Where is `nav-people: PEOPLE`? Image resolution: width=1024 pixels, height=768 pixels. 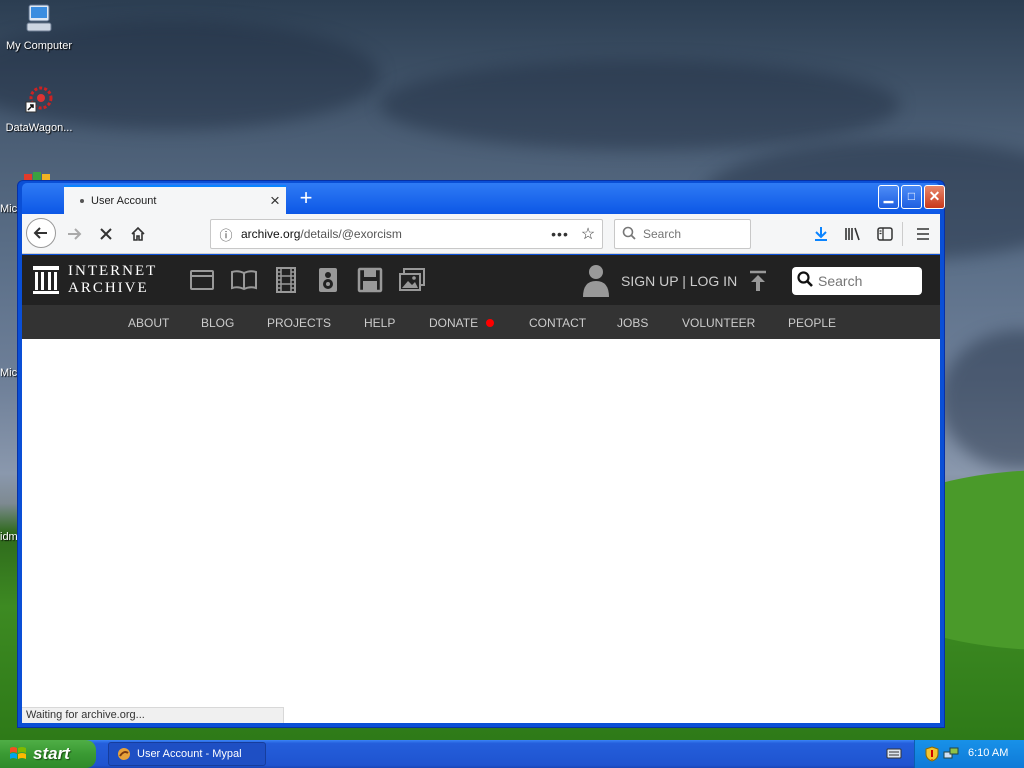 nav-people: PEOPLE is located at coordinates (812, 323).